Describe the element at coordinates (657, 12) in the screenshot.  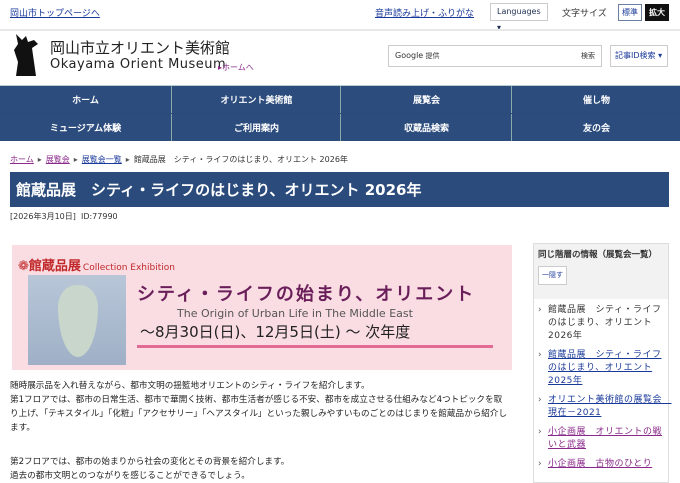
I see `font-enlarge-button: 拡大` at that location.